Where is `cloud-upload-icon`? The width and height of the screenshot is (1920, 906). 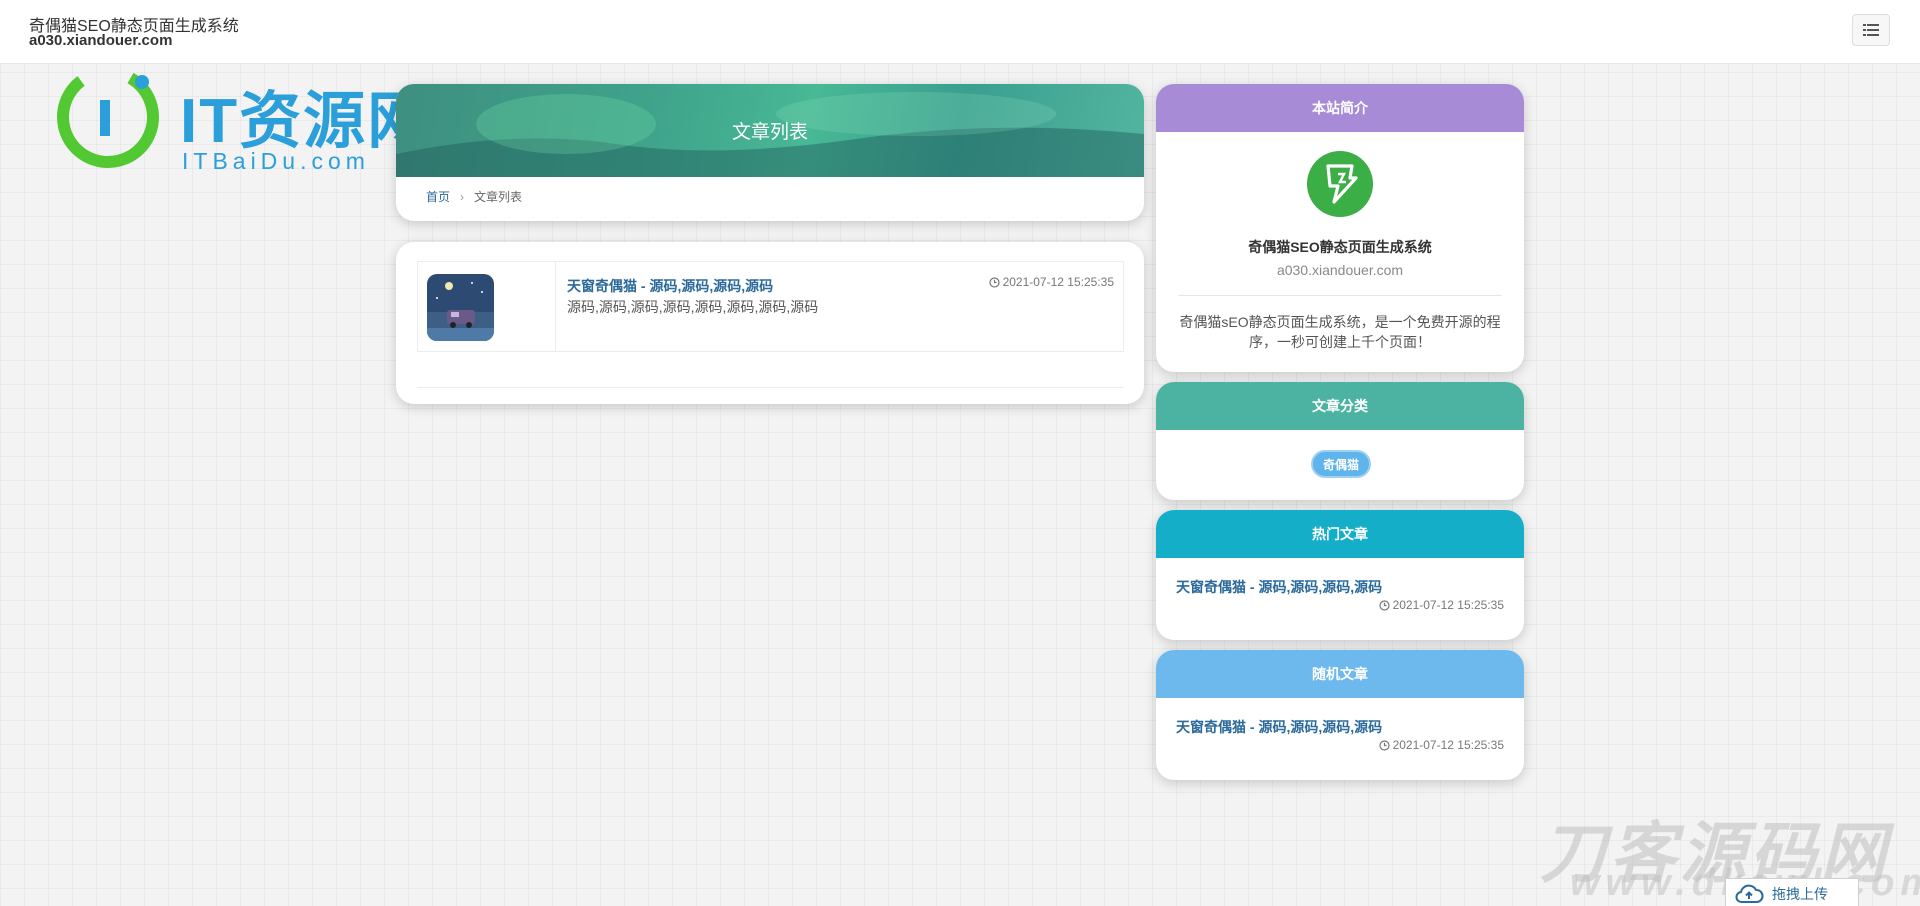 cloud-upload-icon is located at coordinates (1749, 893).